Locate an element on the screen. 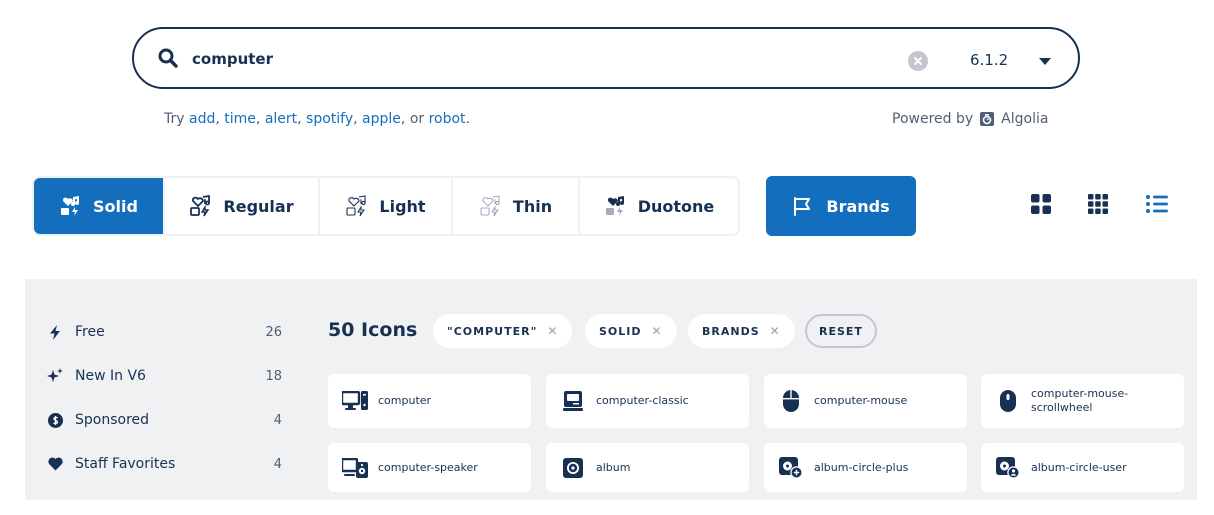 The width and height of the screenshot is (1214, 515). tab-label: Regular is located at coordinates (258, 206).